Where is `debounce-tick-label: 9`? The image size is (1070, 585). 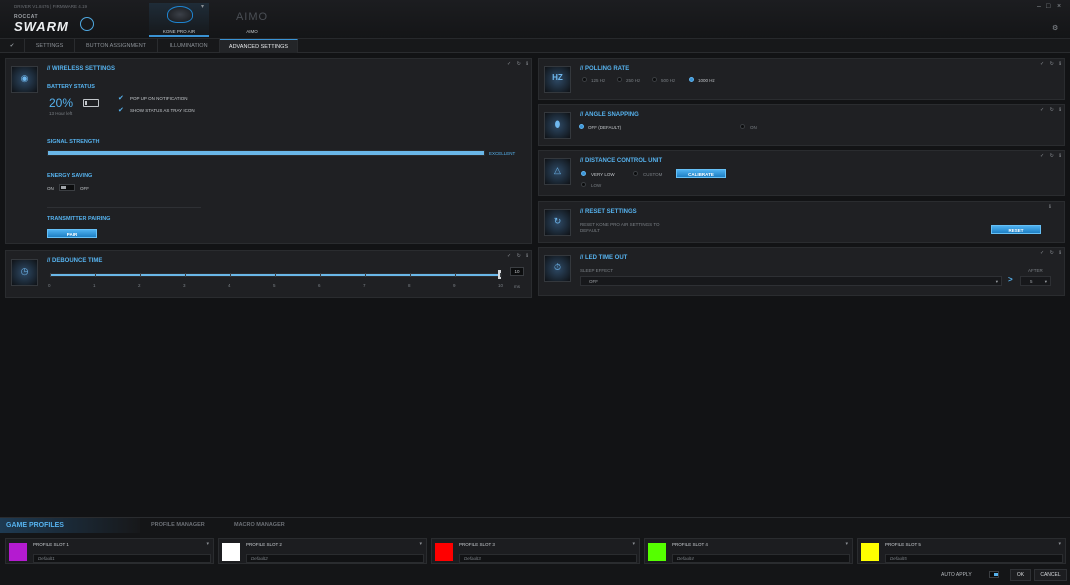
debounce-tick-label: 9 is located at coordinates (454, 285).